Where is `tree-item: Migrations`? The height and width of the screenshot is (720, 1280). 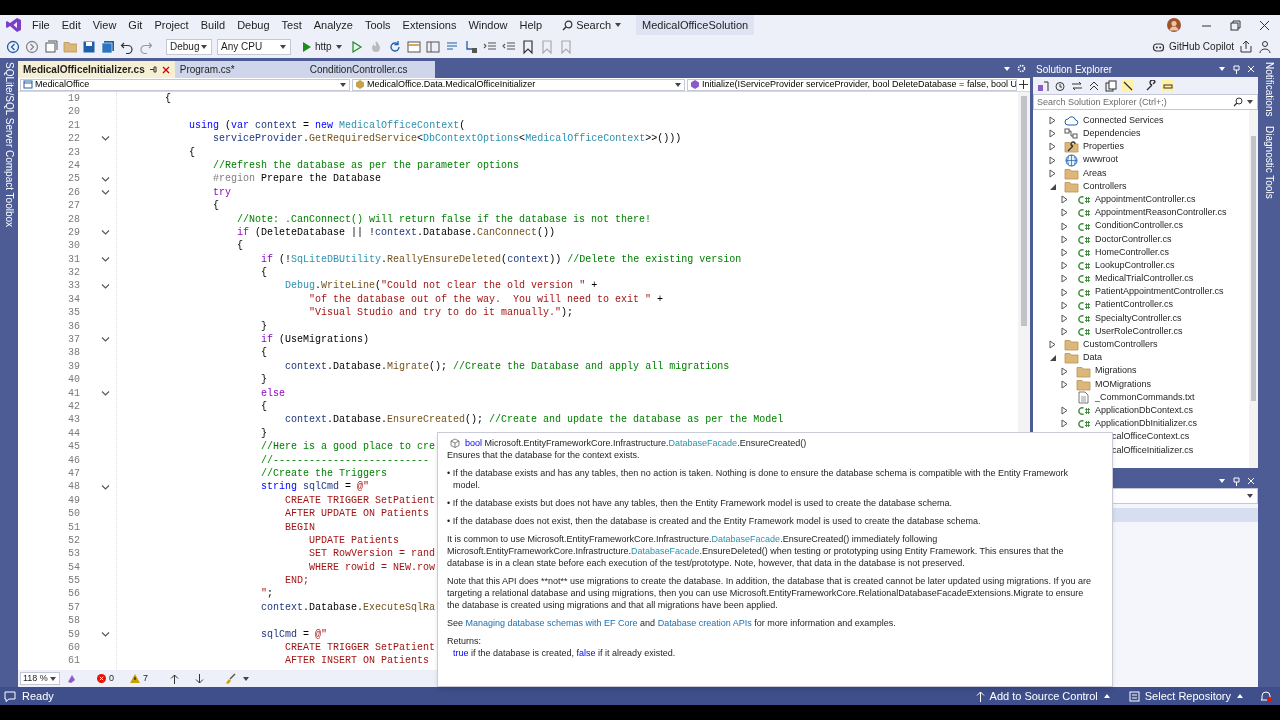 tree-item: Migrations is located at coordinates (1116, 371).